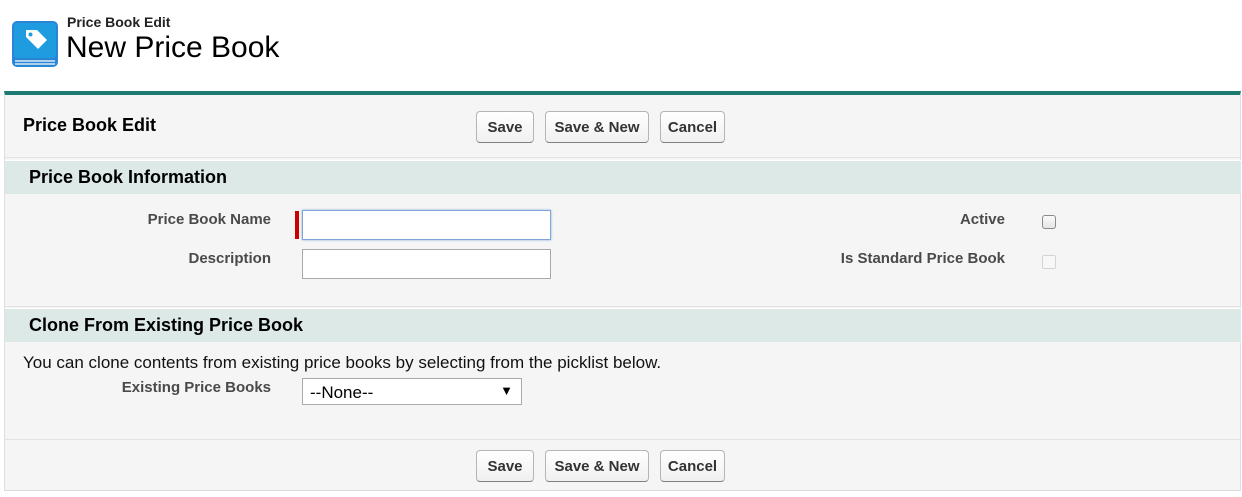  I want to click on required-indicator, so click(297, 225).